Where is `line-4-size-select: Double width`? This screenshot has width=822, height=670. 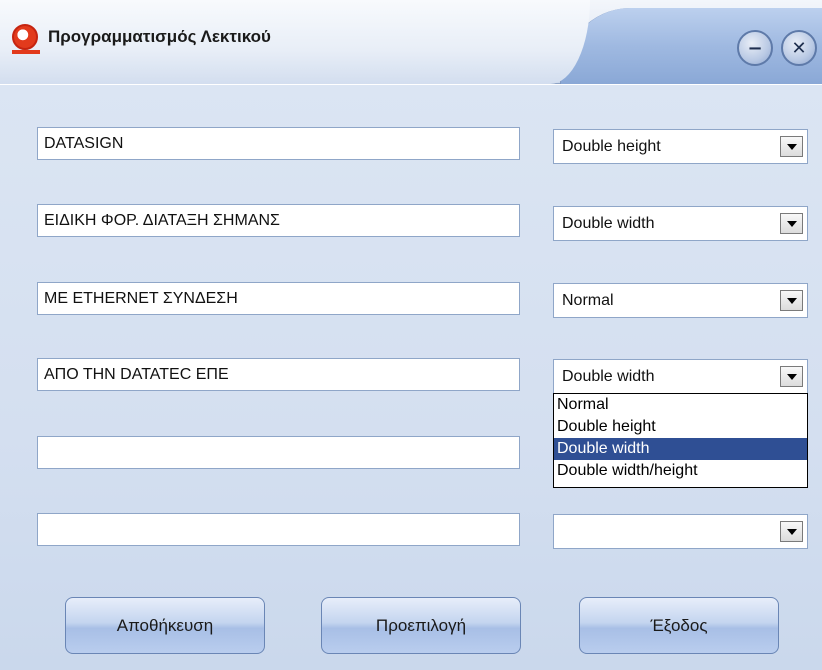 line-4-size-select: Double width is located at coordinates (680, 376).